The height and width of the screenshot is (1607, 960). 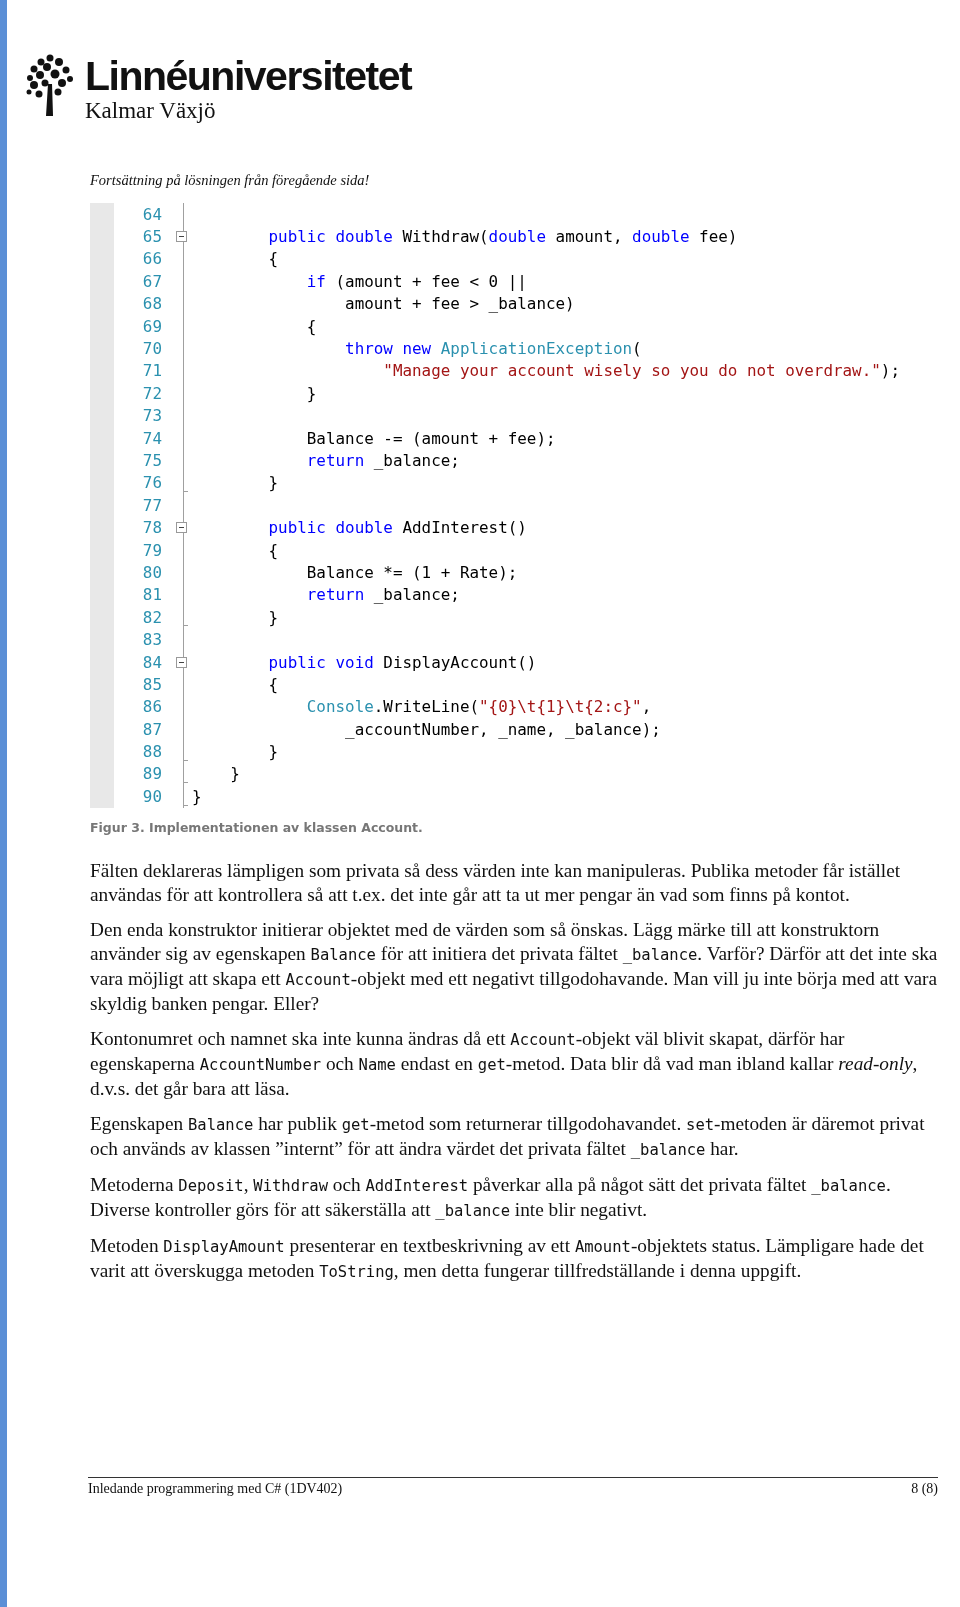 What do you see at coordinates (50, 86) in the screenshot?
I see `tree-logo-icon` at bounding box center [50, 86].